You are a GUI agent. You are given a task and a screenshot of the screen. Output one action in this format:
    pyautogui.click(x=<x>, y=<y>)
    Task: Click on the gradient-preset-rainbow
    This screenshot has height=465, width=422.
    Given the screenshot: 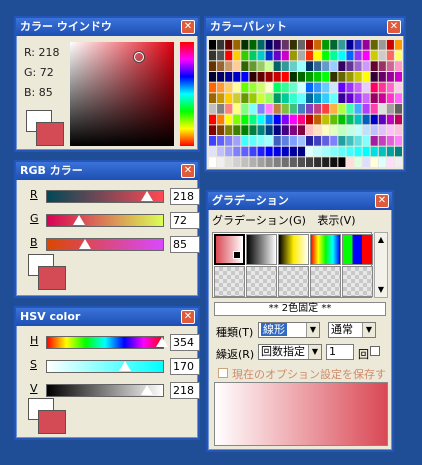 What is the action you would take?
    pyautogui.click(x=325, y=249)
    